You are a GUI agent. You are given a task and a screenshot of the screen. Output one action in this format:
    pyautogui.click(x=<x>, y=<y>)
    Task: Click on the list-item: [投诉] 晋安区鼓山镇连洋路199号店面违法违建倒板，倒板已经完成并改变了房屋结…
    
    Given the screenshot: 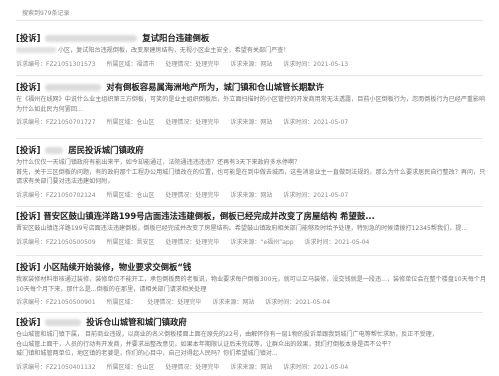 What is the action you would take?
    pyautogui.click(x=251, y=228)
    